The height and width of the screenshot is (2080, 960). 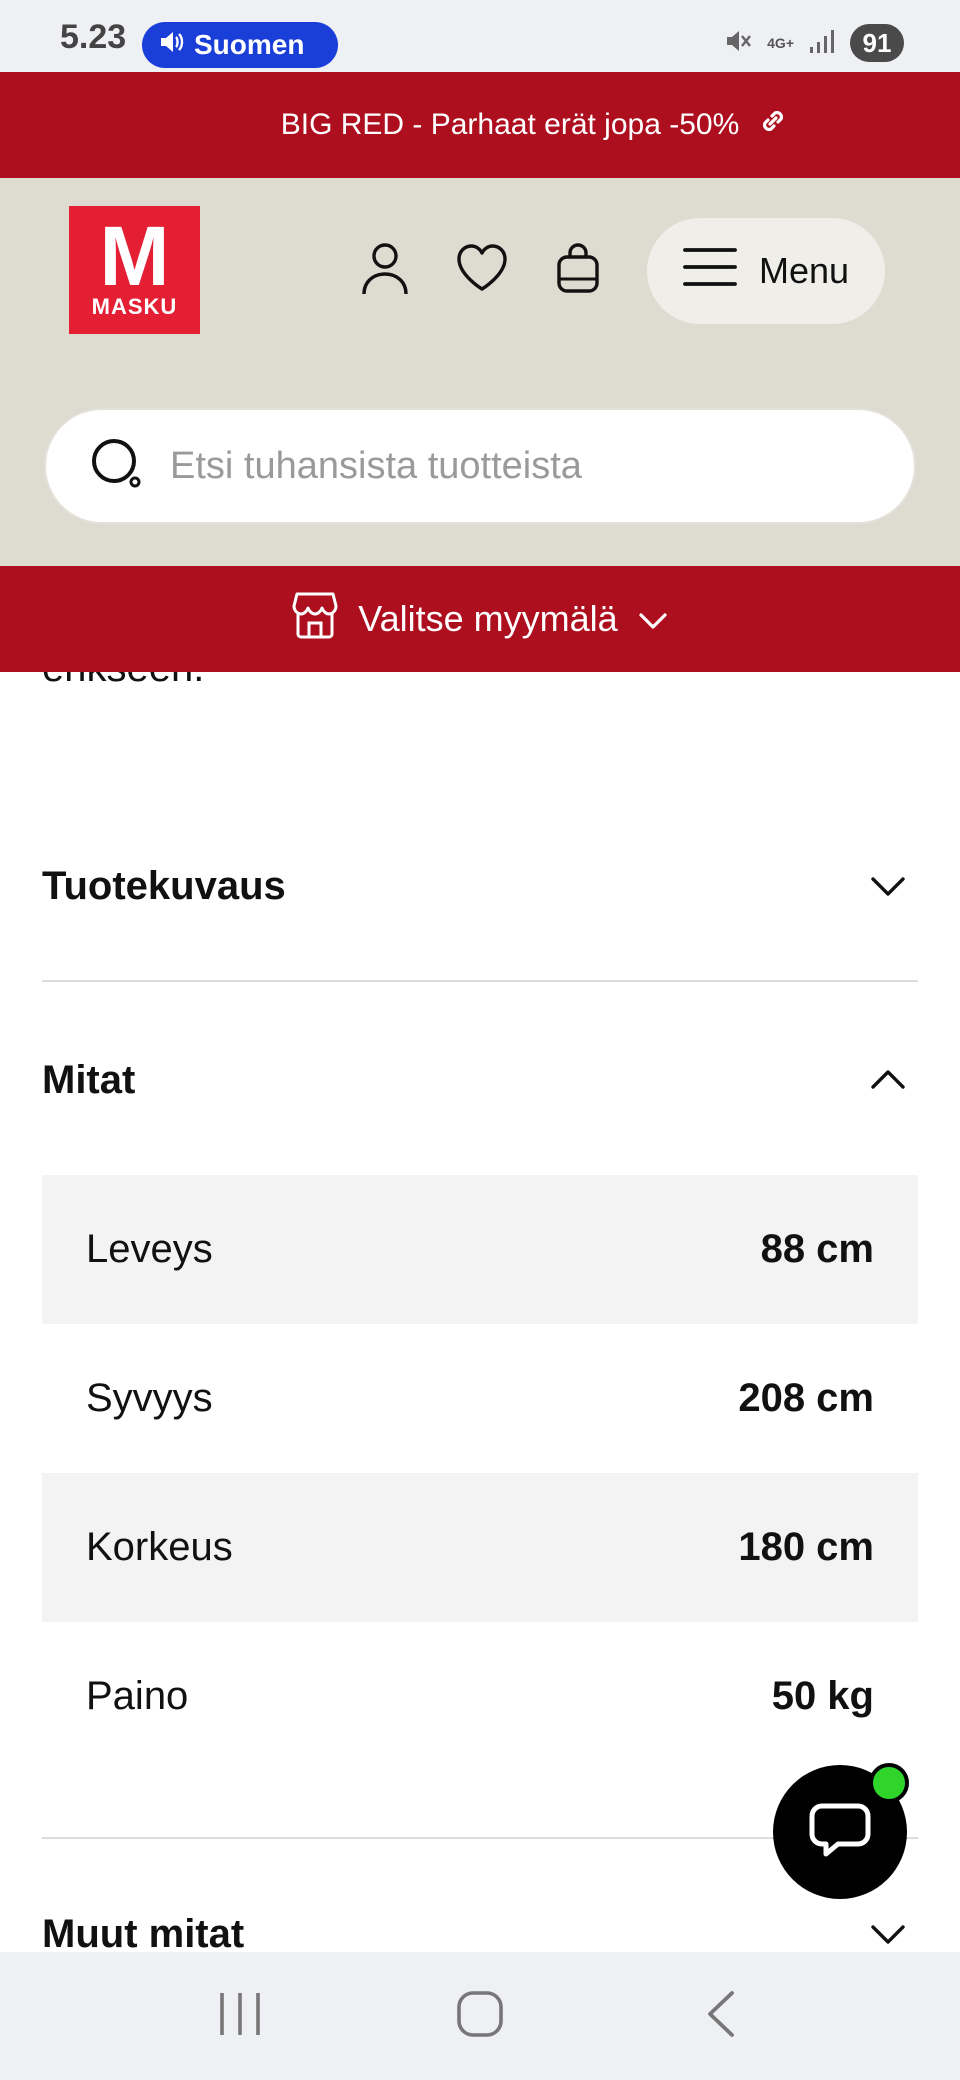 I want to click on accordion-title: Muut mitat, so click(x=143, y=1932).